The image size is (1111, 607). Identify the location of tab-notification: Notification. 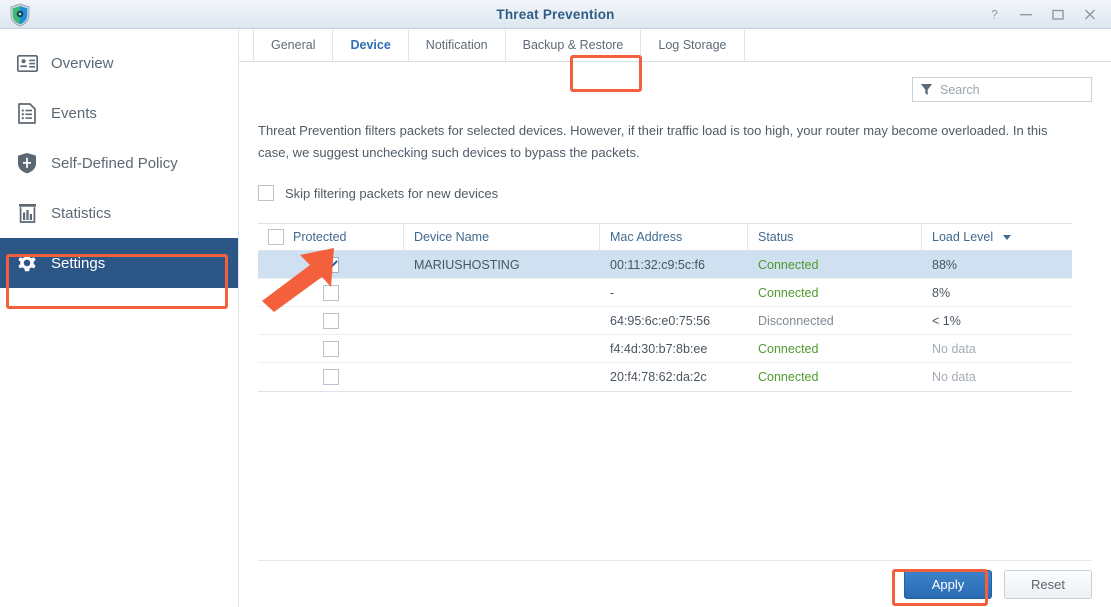
(457, 45).